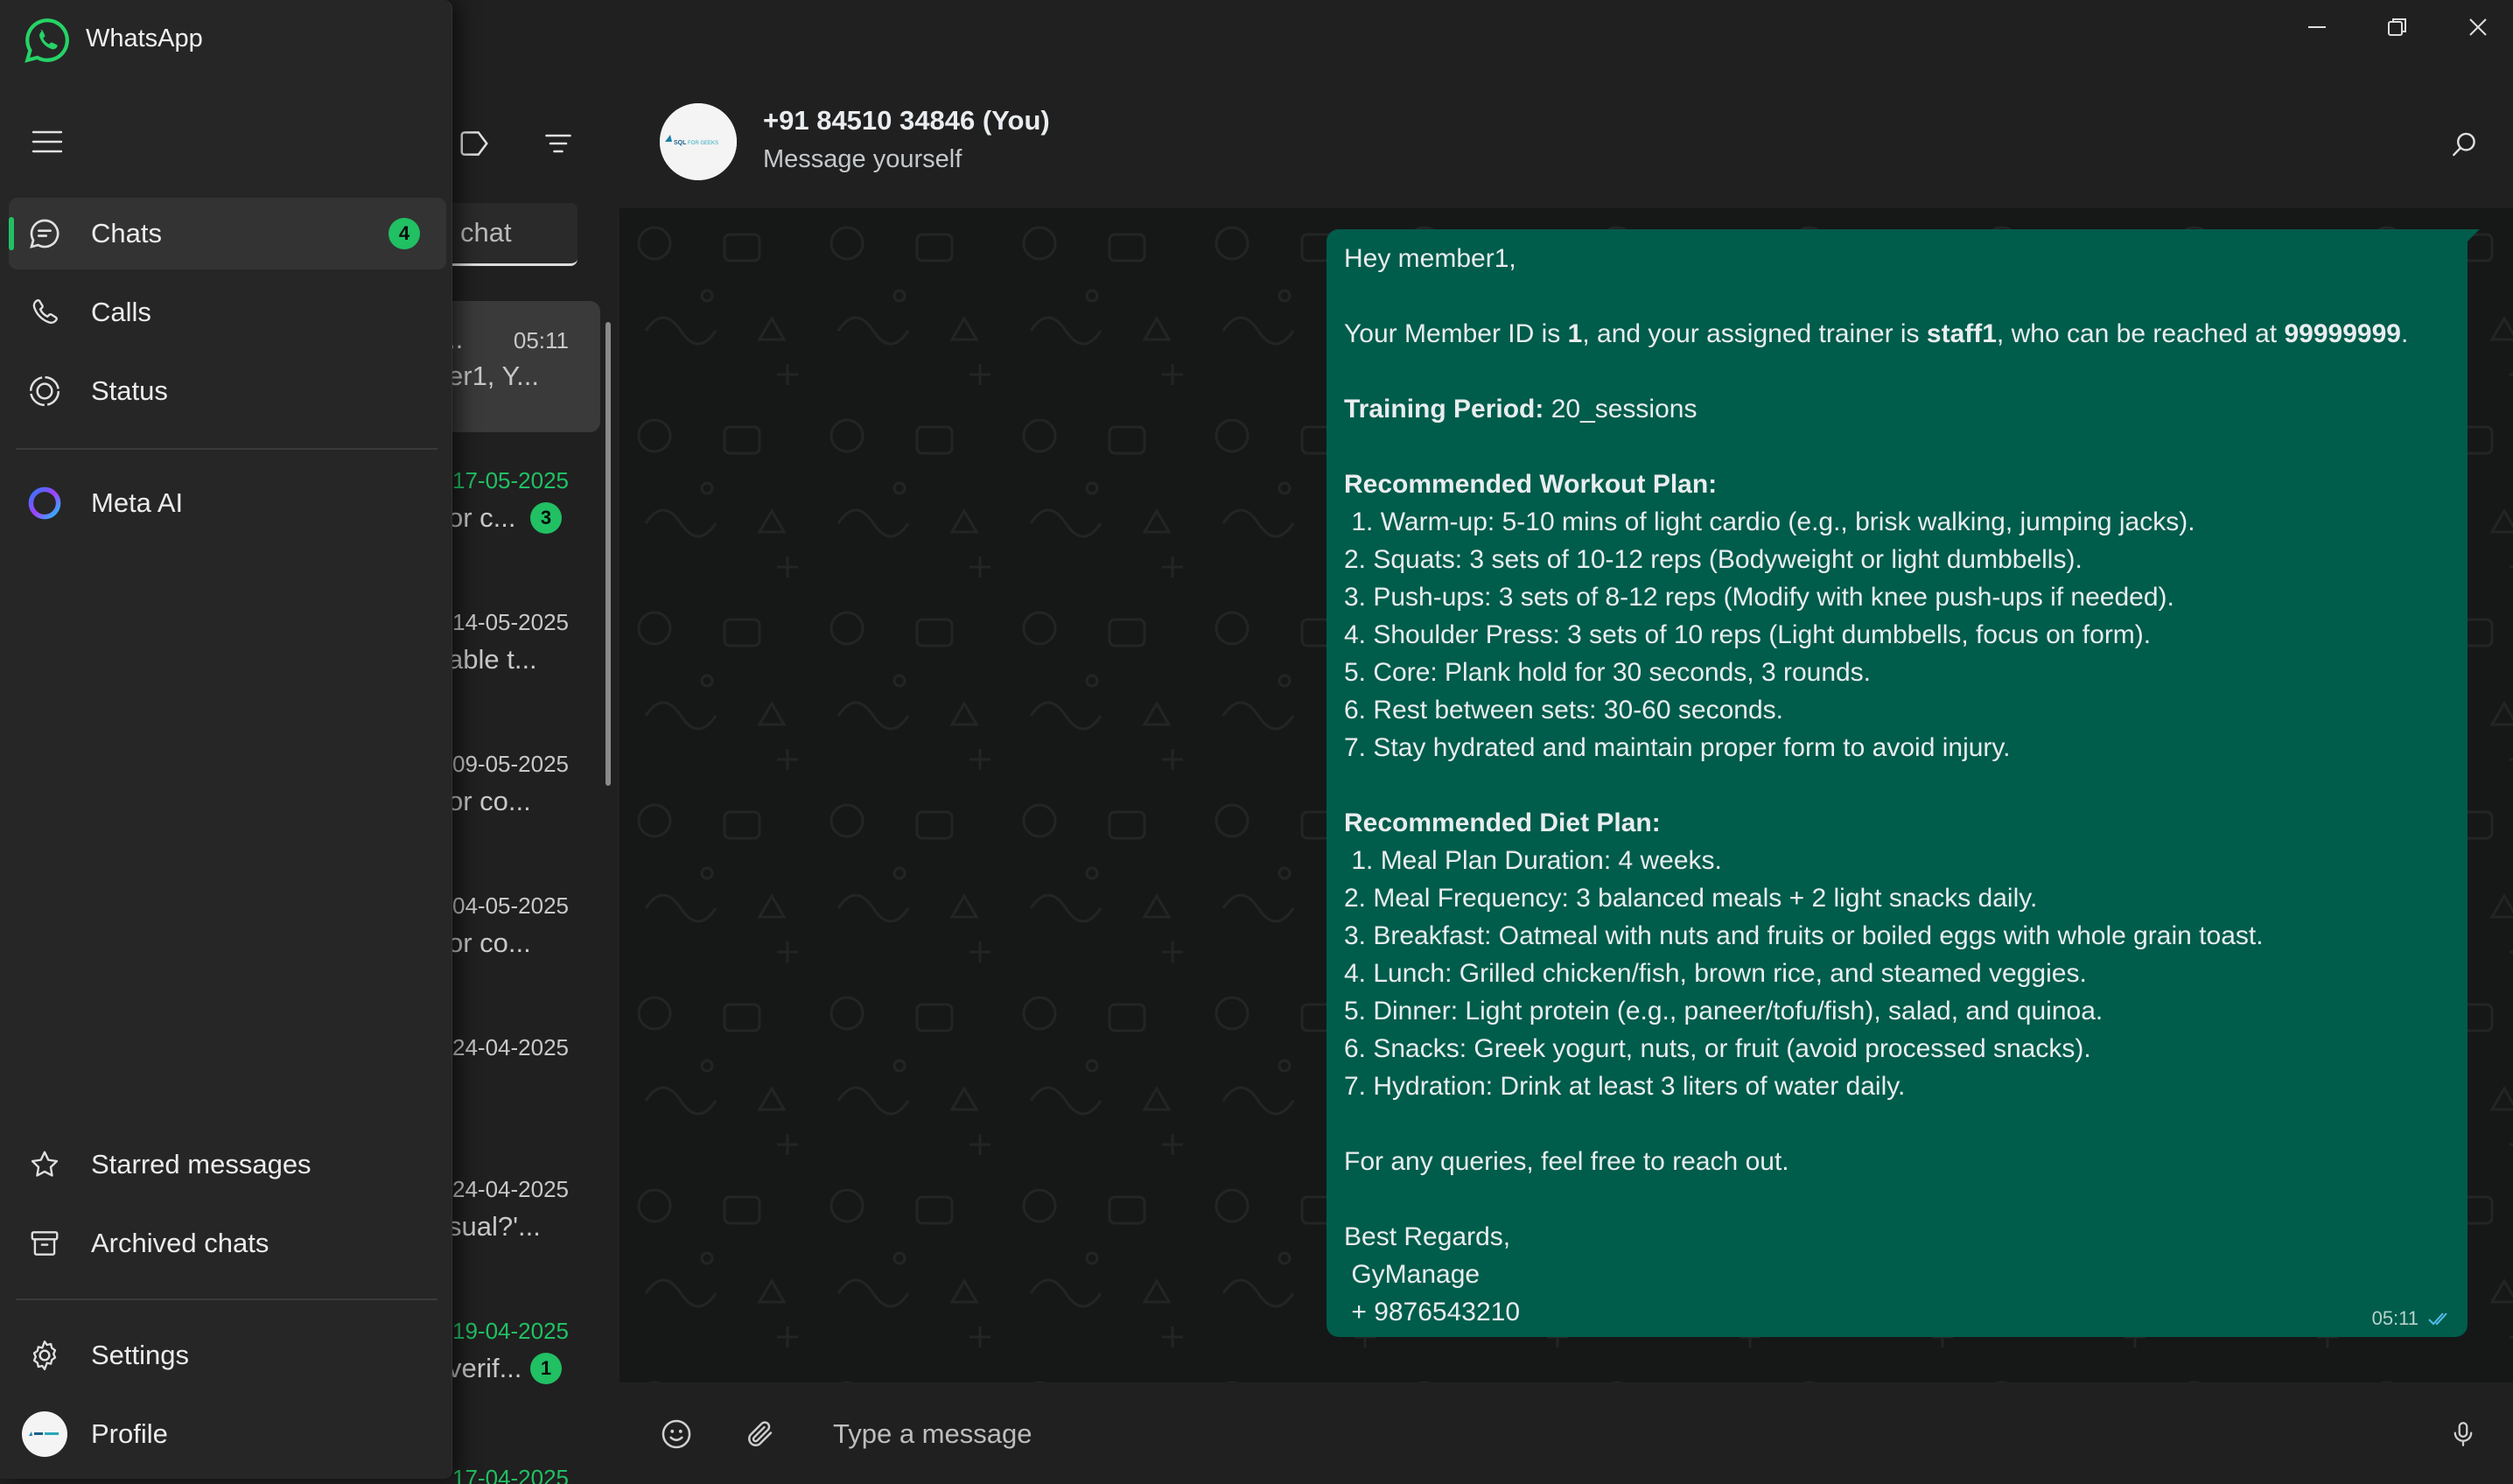 Image resolution: width=2513 pixels, height=1484 pixels. What do you see at coordinates (1430, 258) in the screenshot?
I see `msg-greeting: Hey member1,` at bounding box center [1430, 258].